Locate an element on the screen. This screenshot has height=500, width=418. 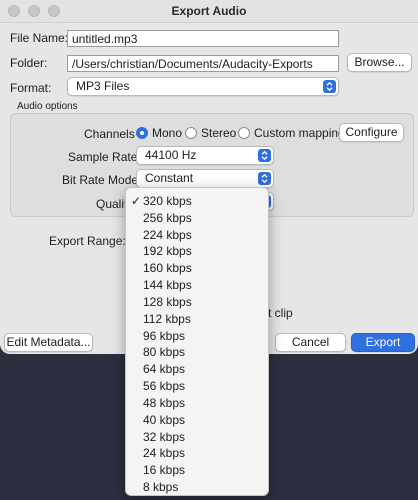
bit-rate-mode-select: Constant is located at coordinates (205, 178).